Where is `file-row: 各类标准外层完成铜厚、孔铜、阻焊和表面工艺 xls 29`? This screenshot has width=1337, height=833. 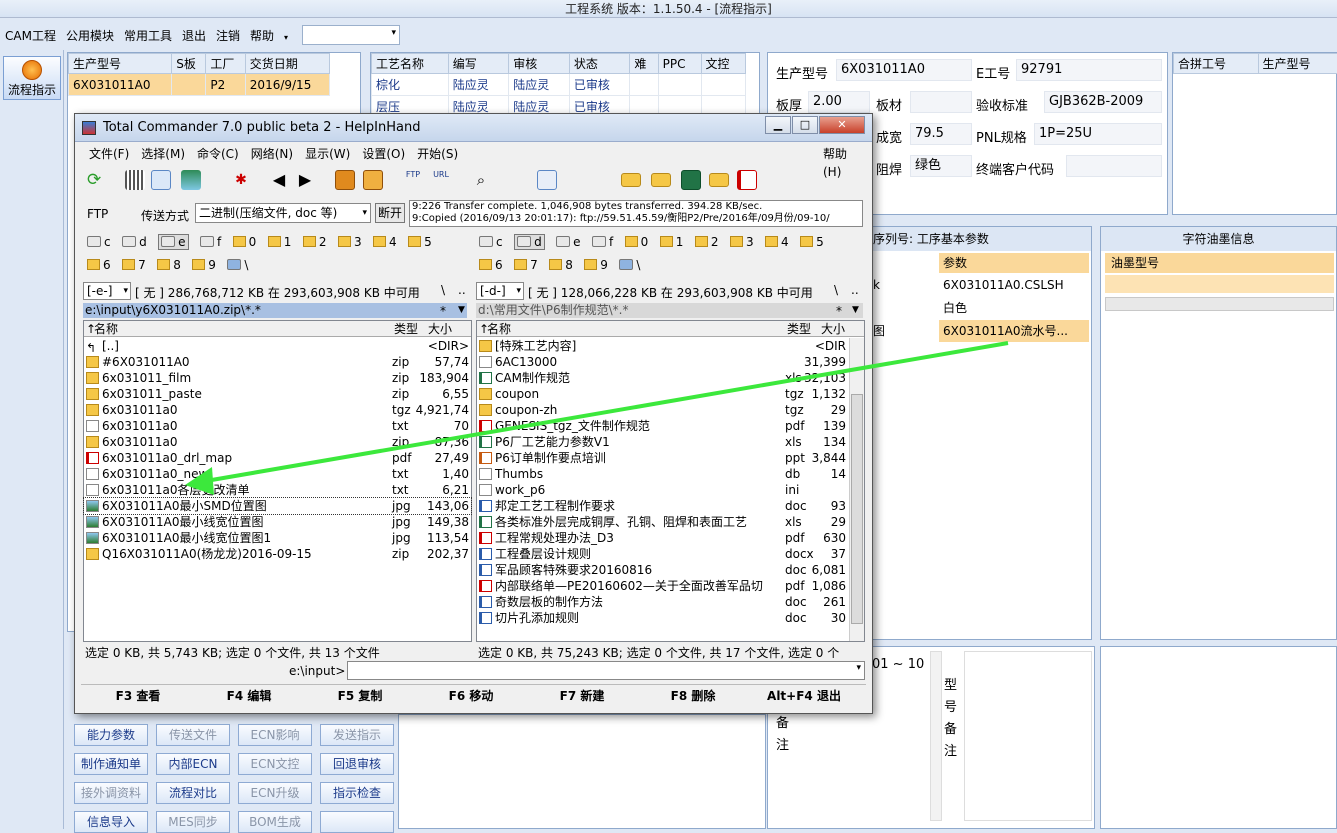
file-row: 各类标准外层完成铜厚、孔铜、阻焊和表面工艺 xls 29 is located at coordinates (670, 522).